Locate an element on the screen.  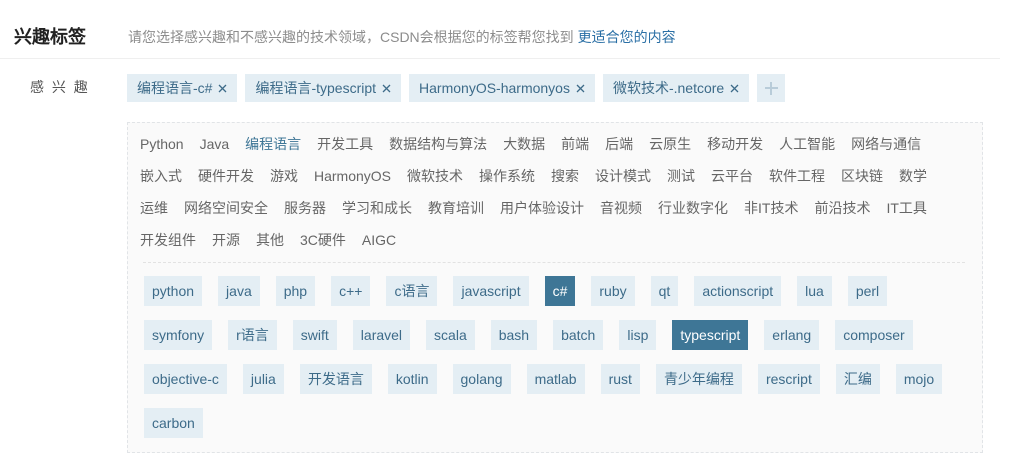
category-item: HarmonyOS is located at coordinates (352, 176).